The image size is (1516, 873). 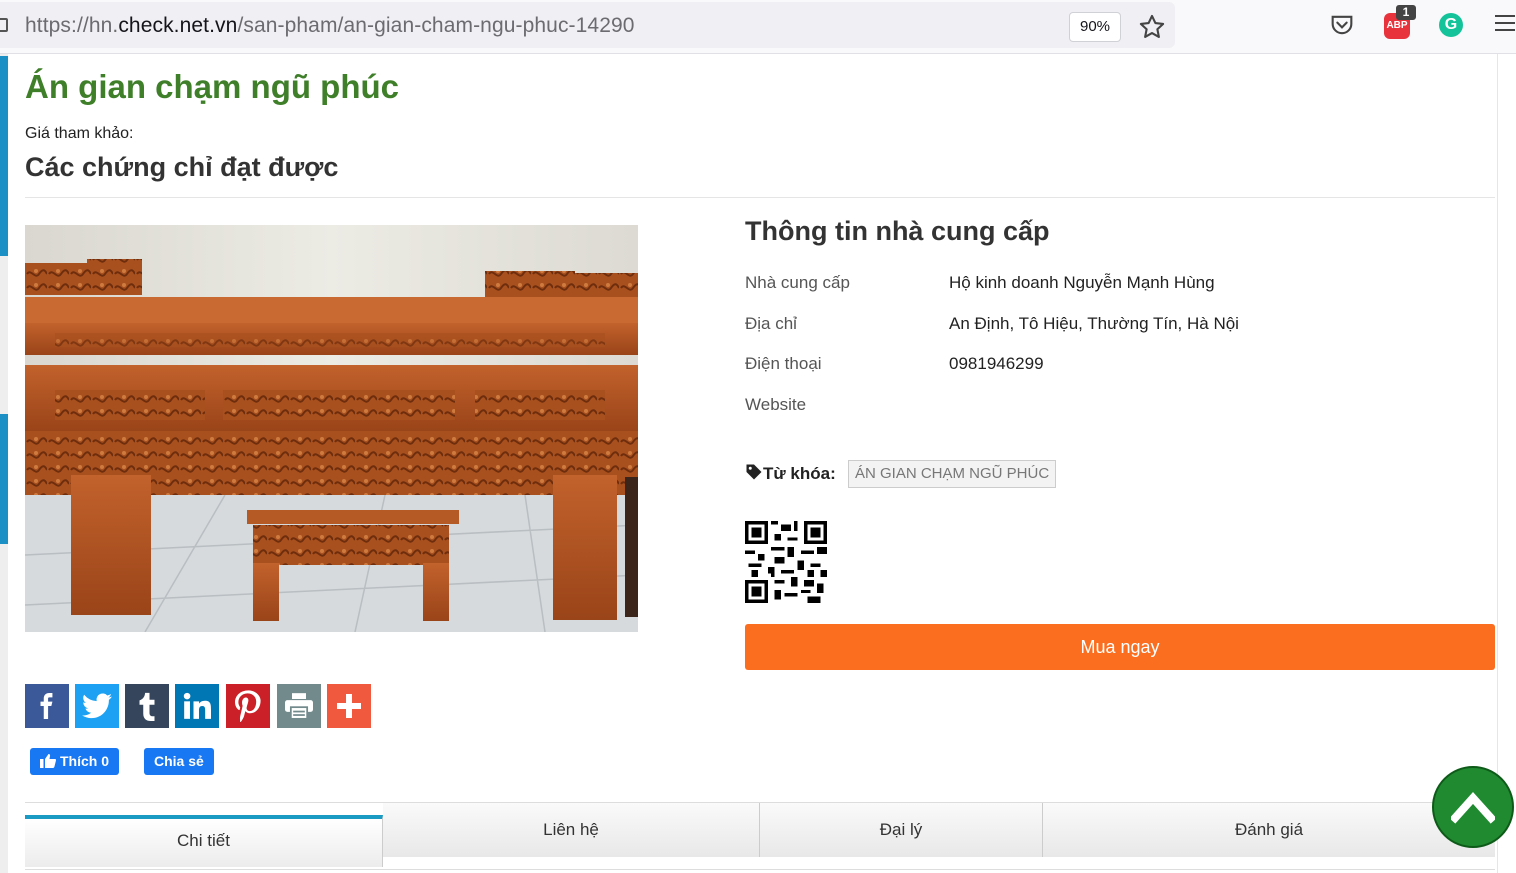 I want to click on right-scroll-strip, so click(x=1506, y=463).